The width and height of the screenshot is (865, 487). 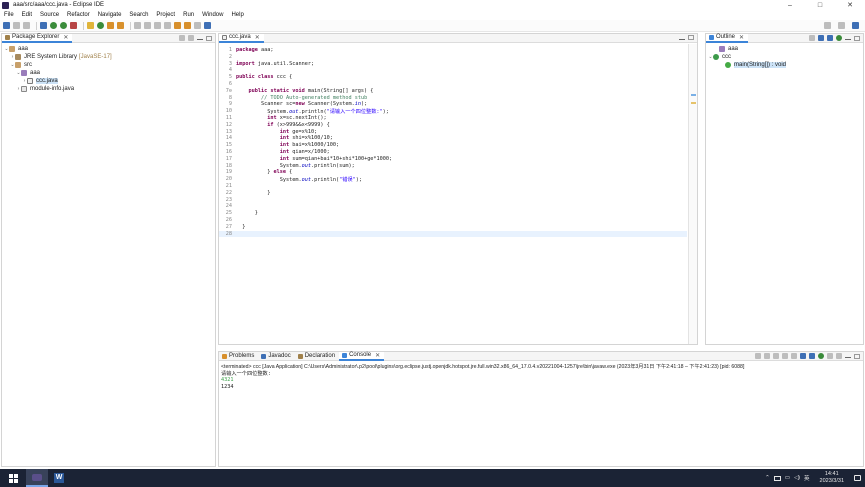 What do you see at coordinates (821, 38) in the screenshot?
I see `hide-fields-icon` at bounding box center [821, 38].